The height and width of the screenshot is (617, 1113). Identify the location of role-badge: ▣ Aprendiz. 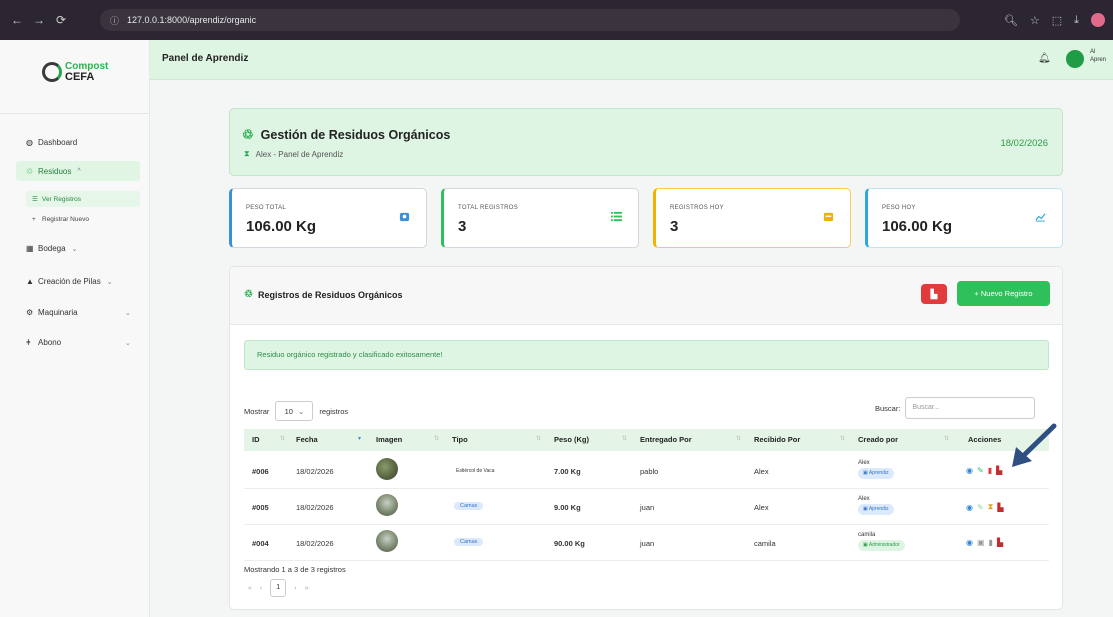
(876, 509).